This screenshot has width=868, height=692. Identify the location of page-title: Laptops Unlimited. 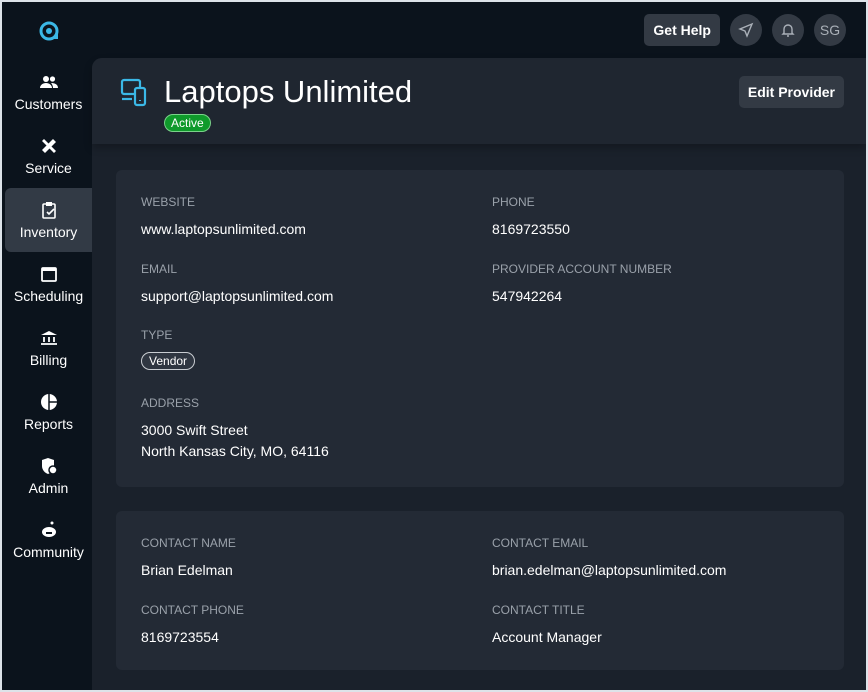
(288, 91).